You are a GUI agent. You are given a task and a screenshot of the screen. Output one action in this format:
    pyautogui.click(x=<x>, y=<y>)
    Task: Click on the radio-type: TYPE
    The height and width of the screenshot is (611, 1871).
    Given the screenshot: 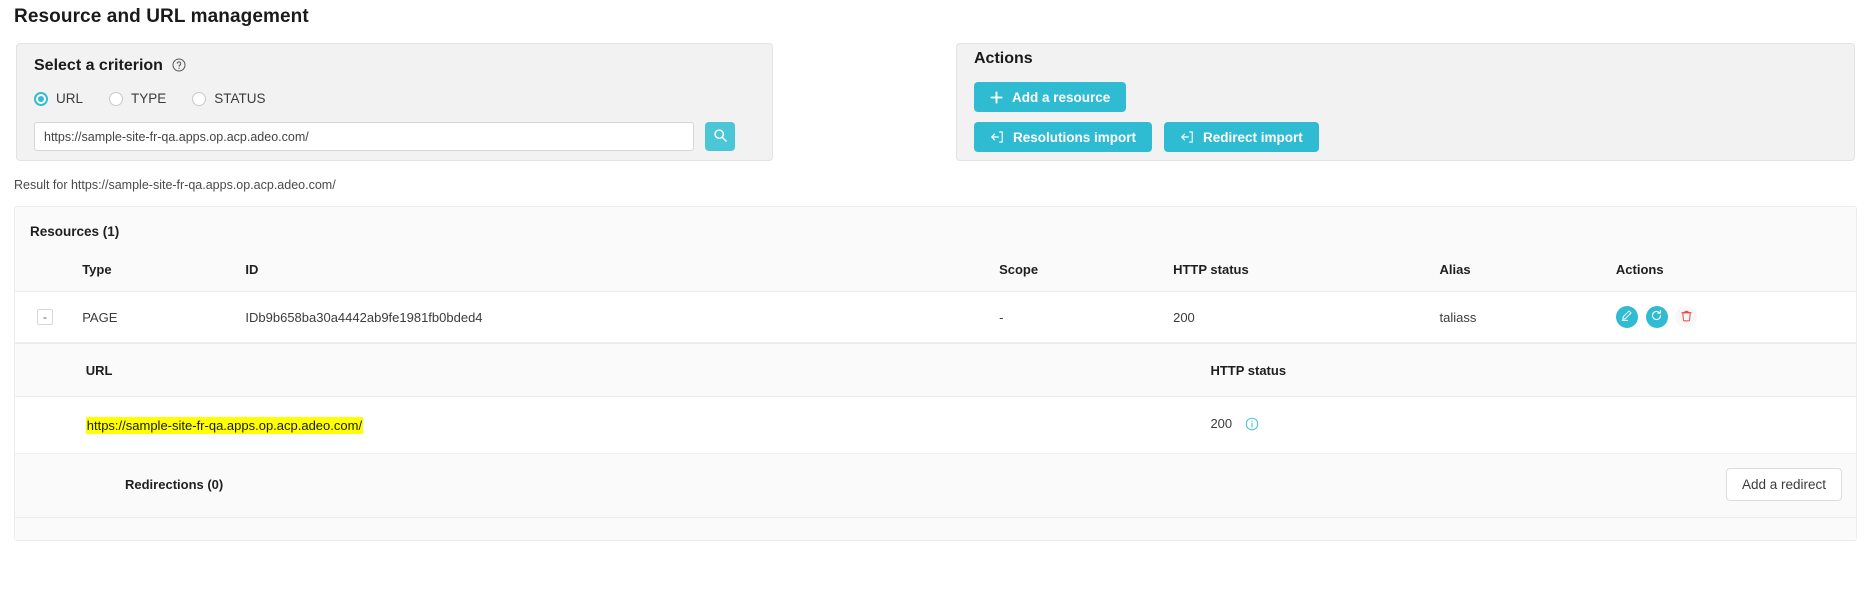 What is the action you would take?
    pyautogui.click(x=137, y=98)
    